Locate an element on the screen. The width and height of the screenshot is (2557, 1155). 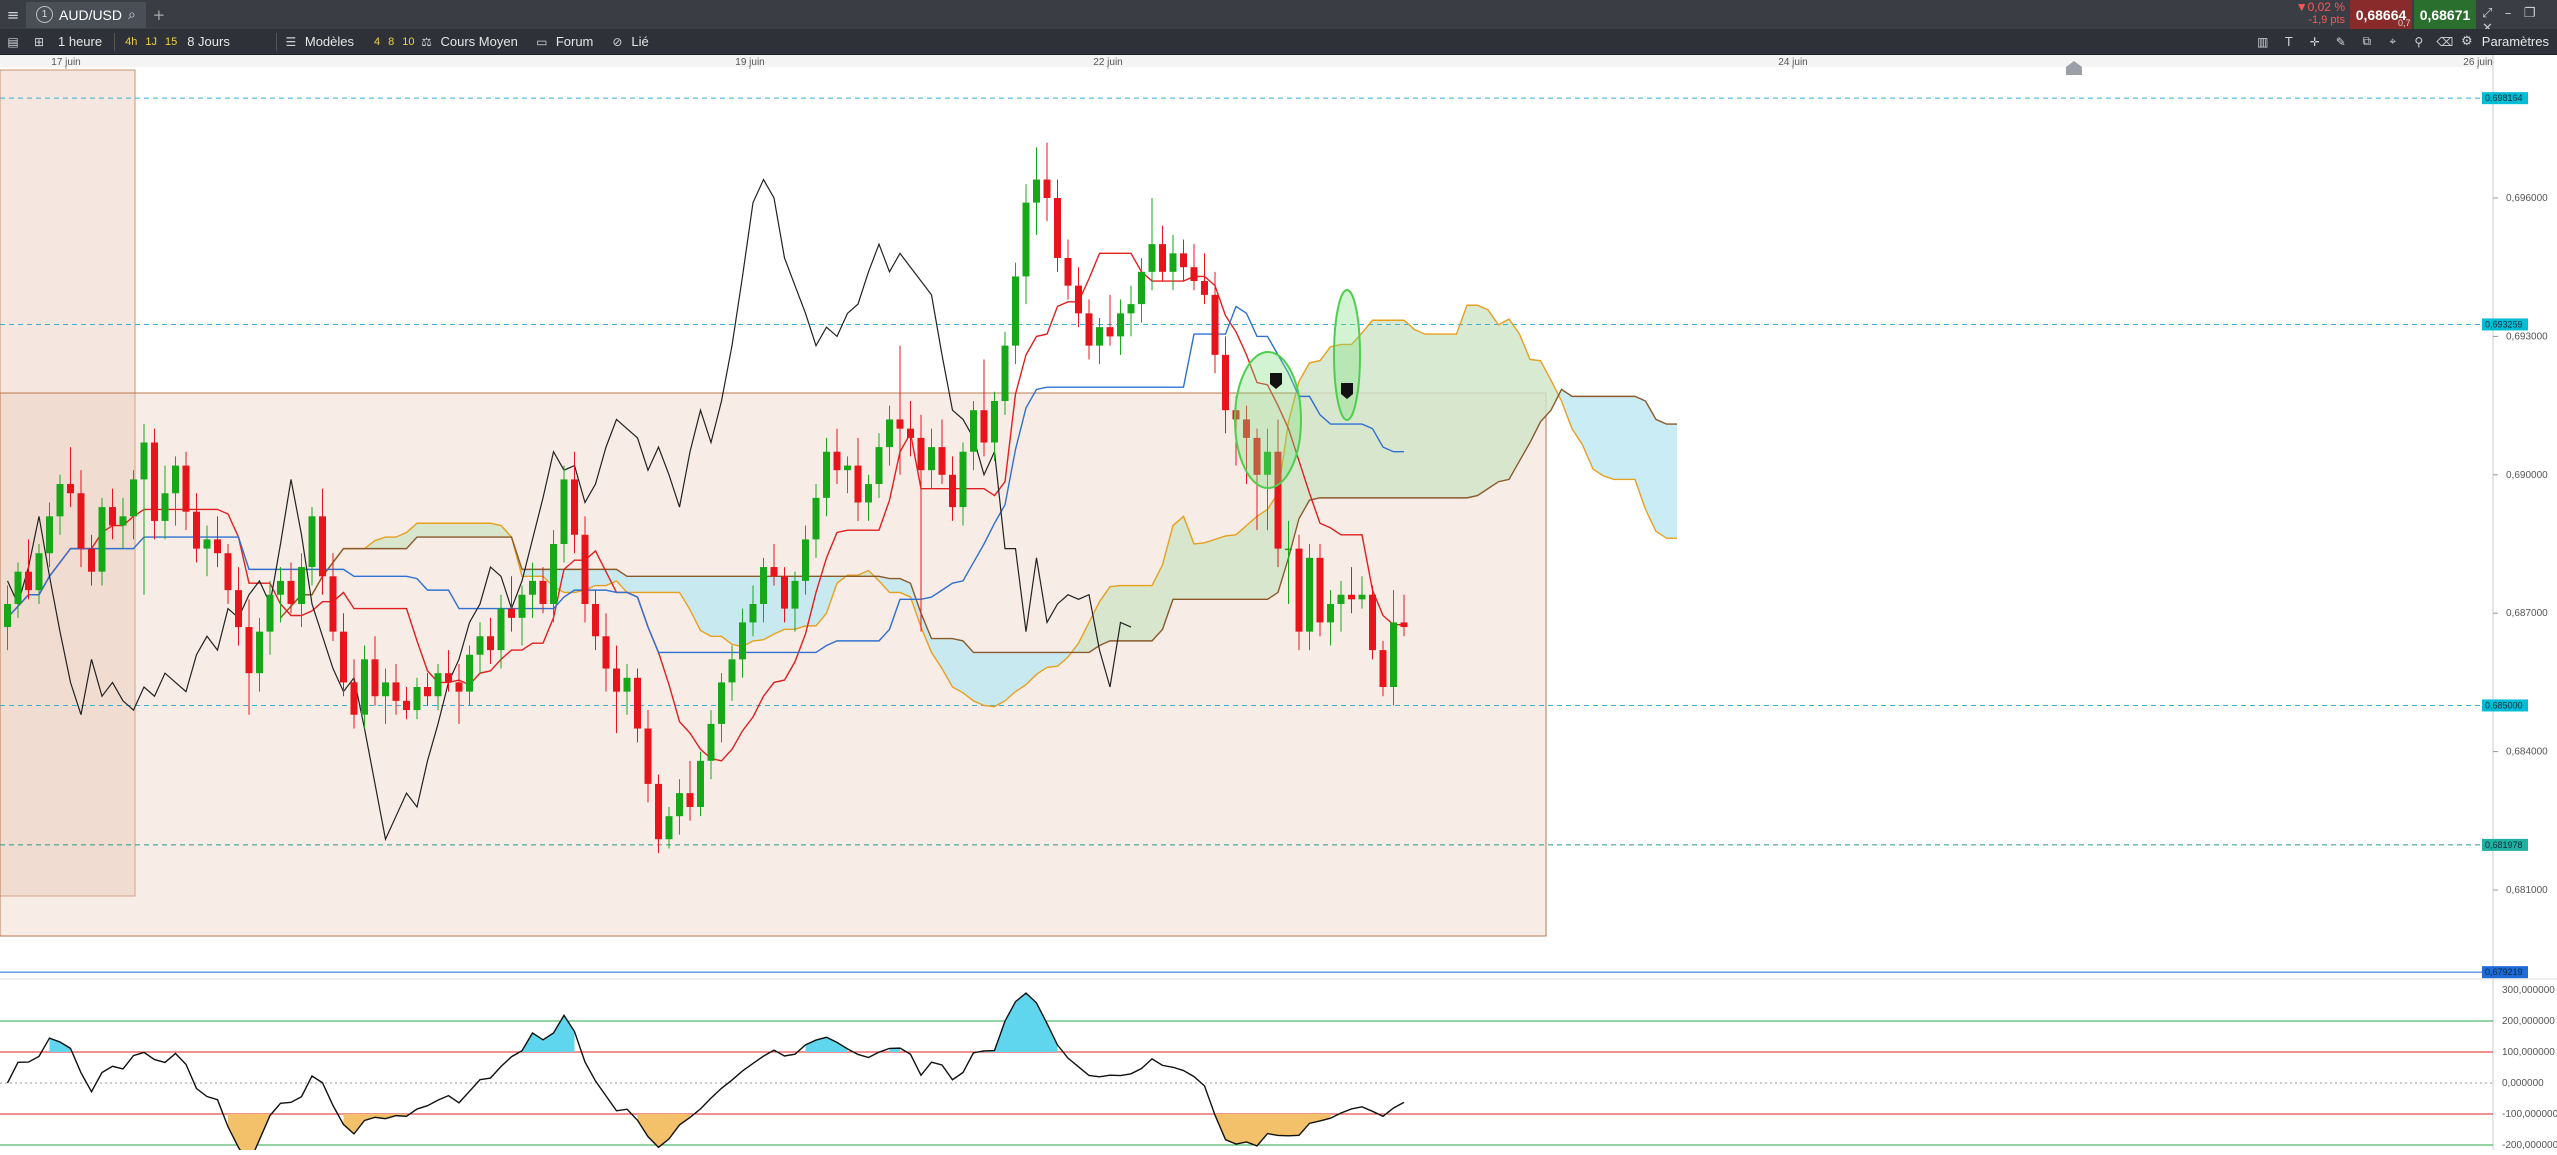
quick-template-10: 10 is located at coordinates (408, 42).